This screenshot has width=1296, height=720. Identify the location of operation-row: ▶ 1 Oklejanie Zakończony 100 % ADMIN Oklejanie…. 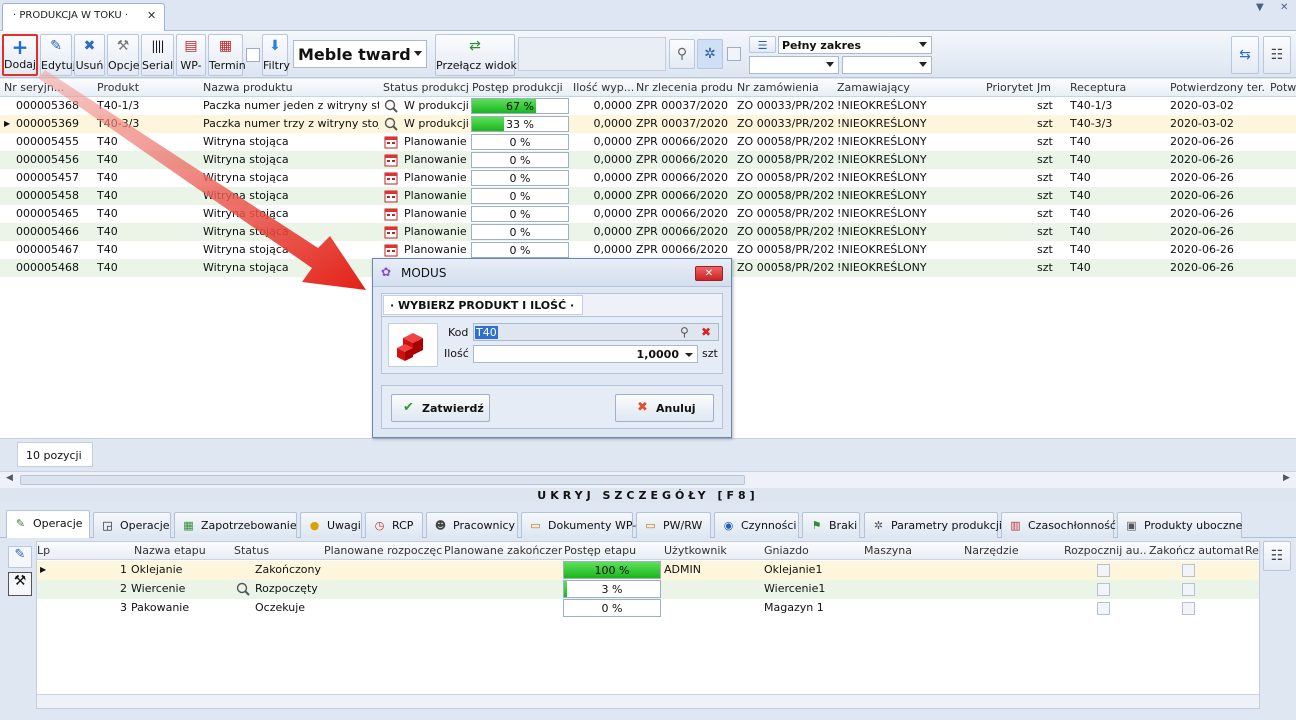
(648, 570).